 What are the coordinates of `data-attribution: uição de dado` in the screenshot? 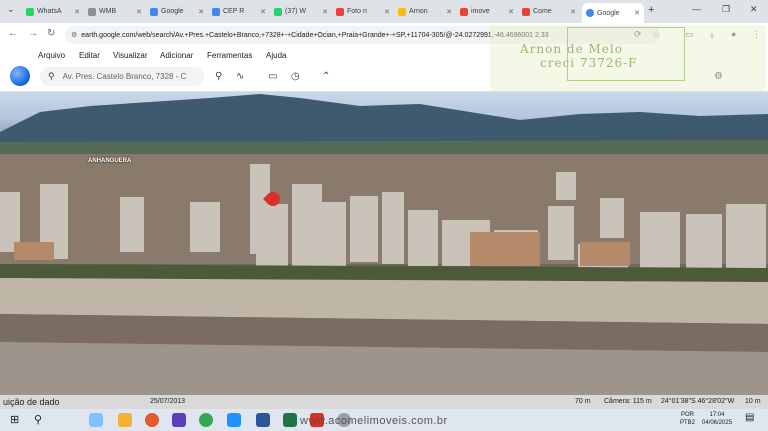 It's located at (31, 402).